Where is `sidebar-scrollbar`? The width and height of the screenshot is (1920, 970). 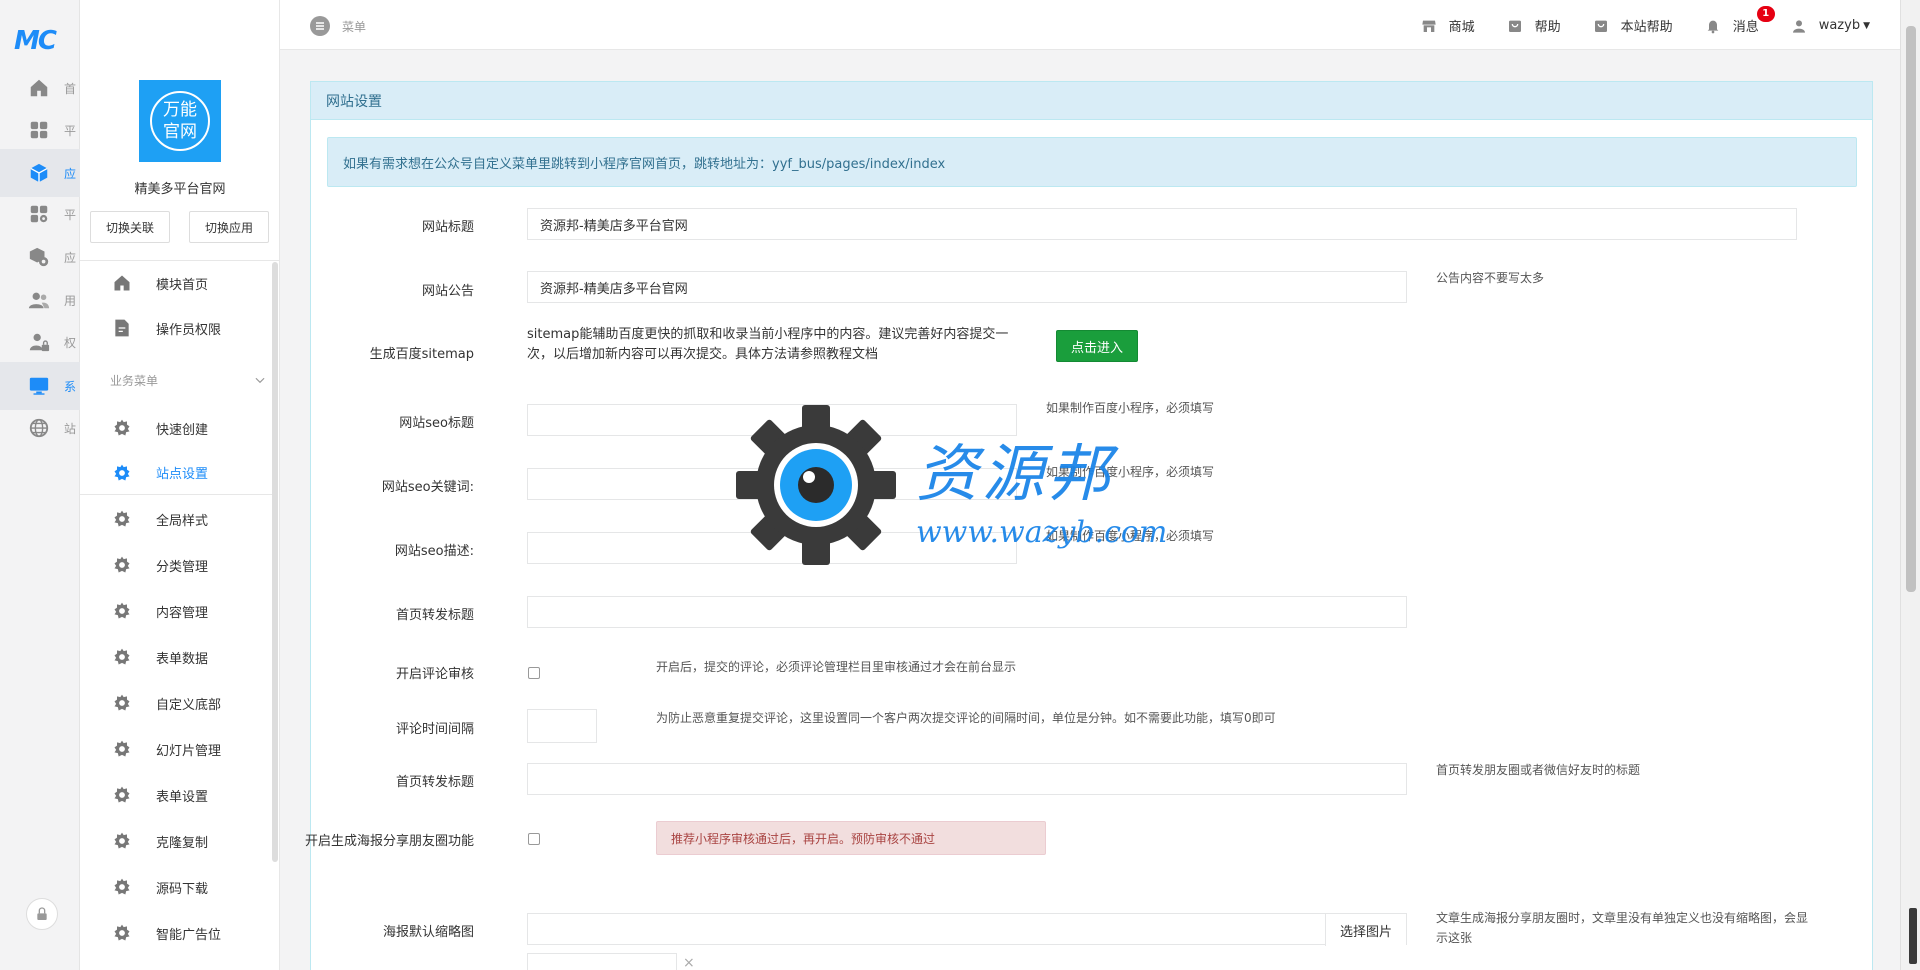 sidebar-scrollbar is located at coordinates (275, 562).